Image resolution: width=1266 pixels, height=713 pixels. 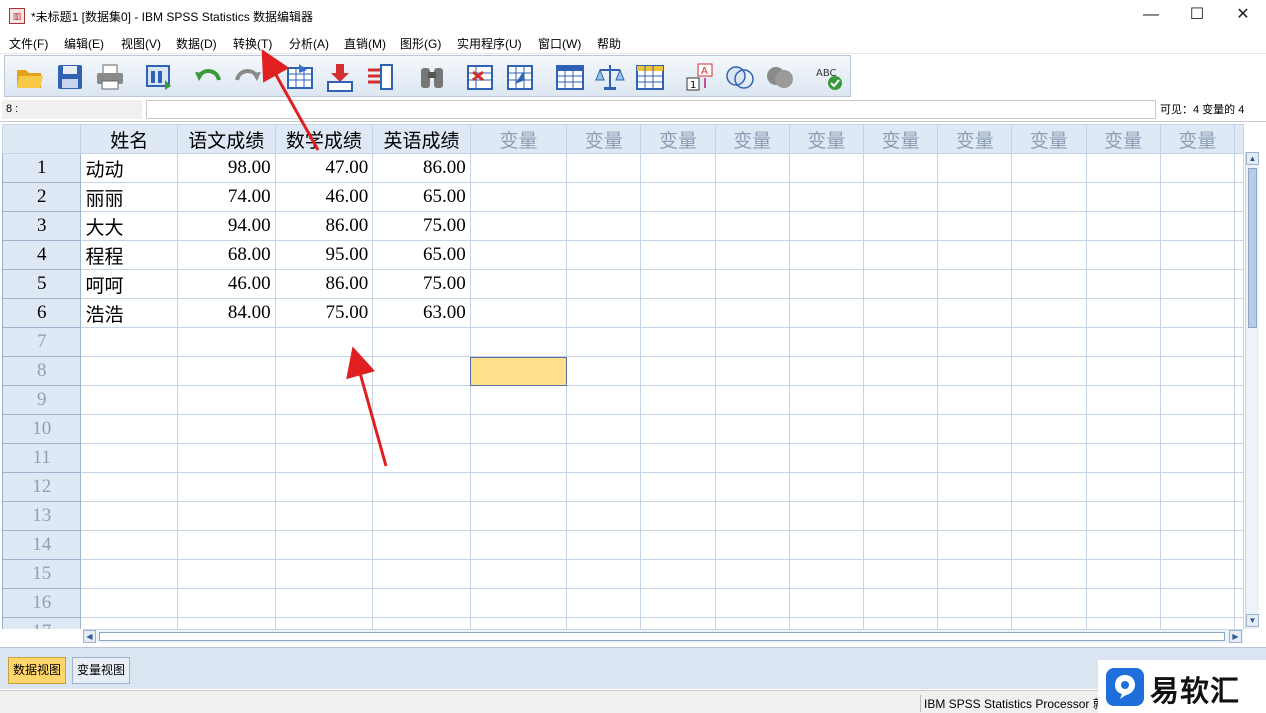 I want to click on insert-cases-icon, so click(x=480, y=77).